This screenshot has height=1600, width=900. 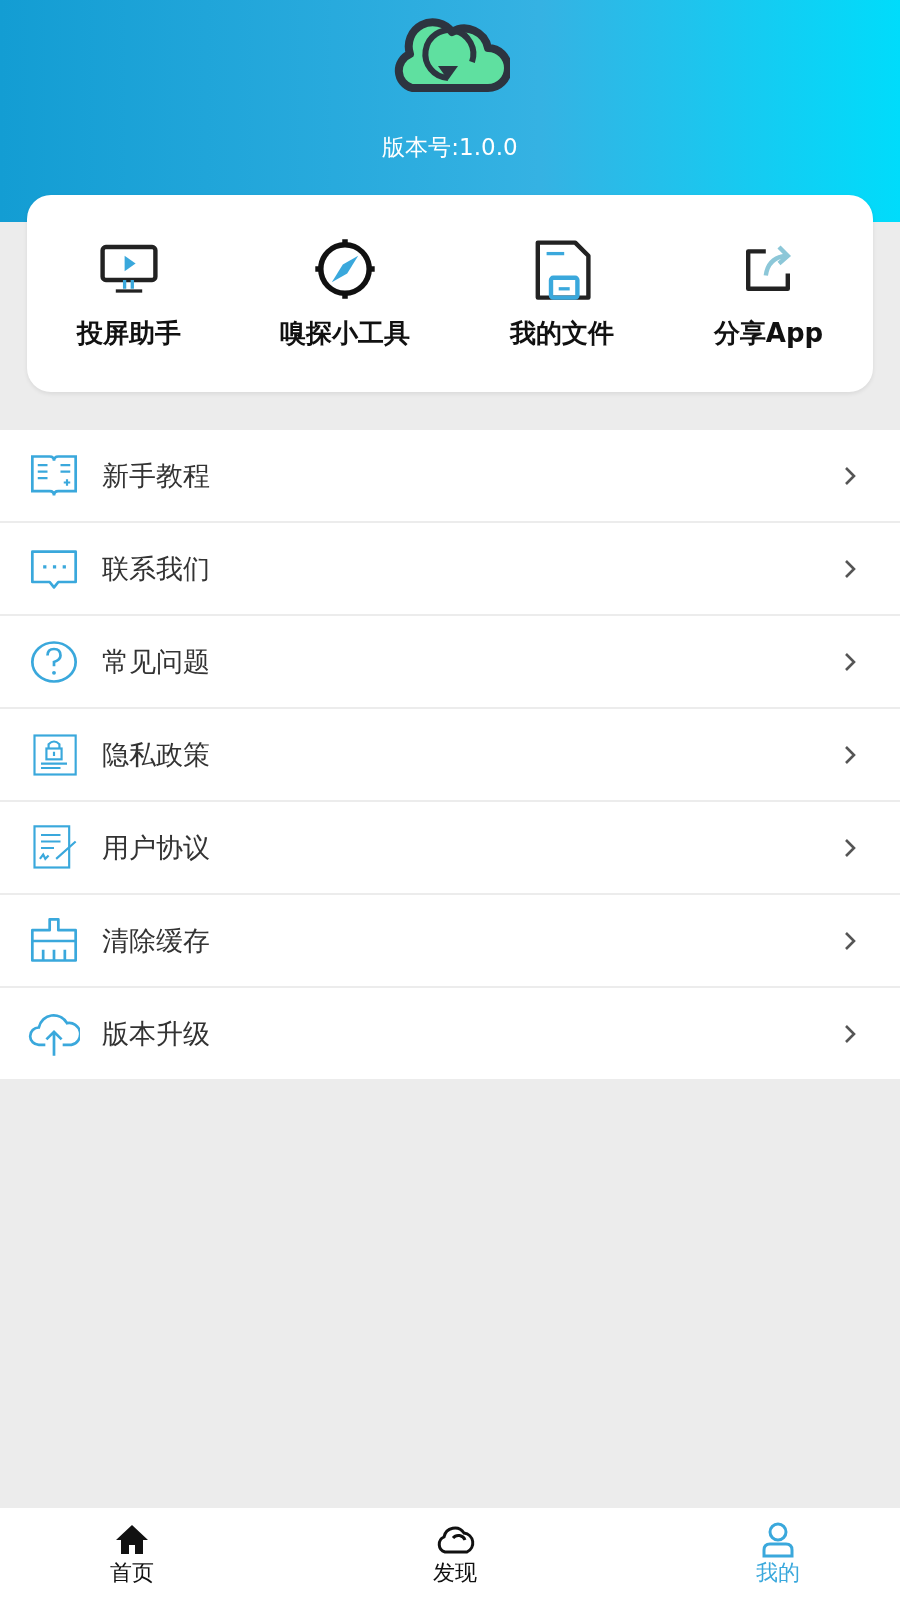 I want to click on tab: 首页, so click(x=132, y=1554).